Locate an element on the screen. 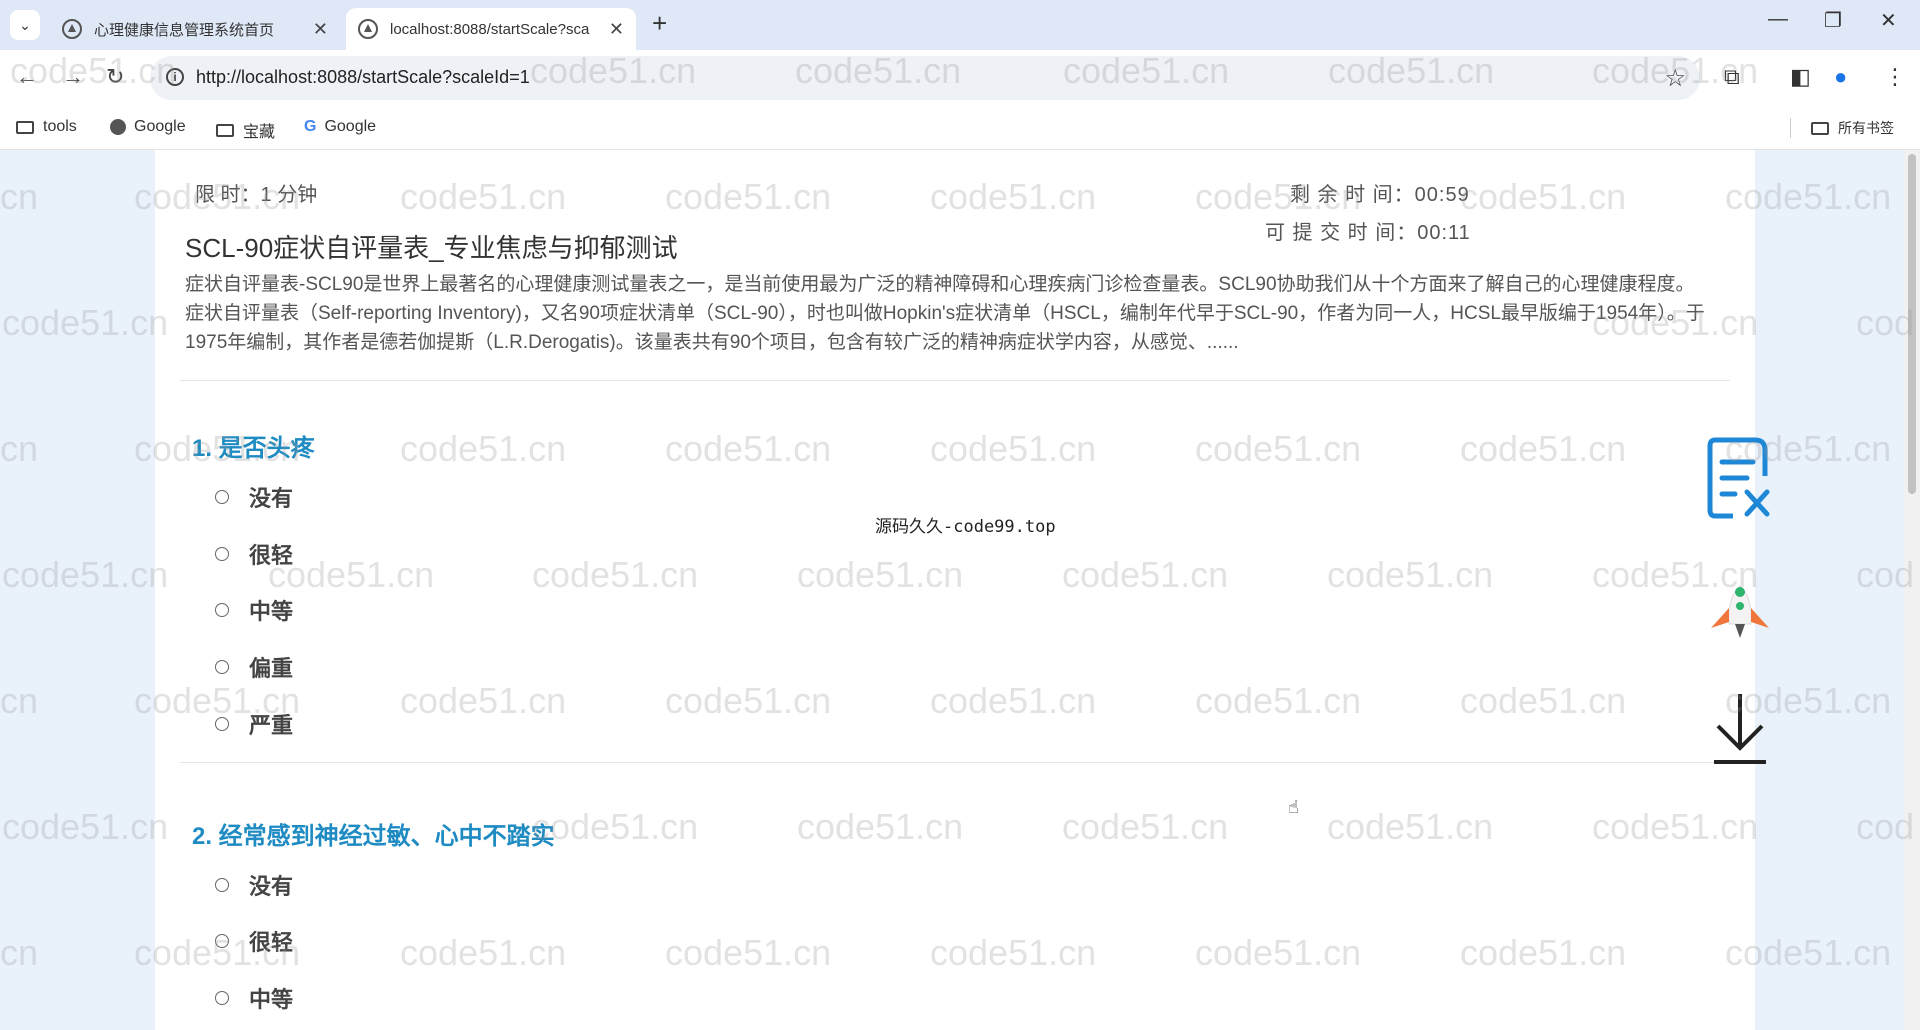  globe-icon is located at coordinates (118, 127).